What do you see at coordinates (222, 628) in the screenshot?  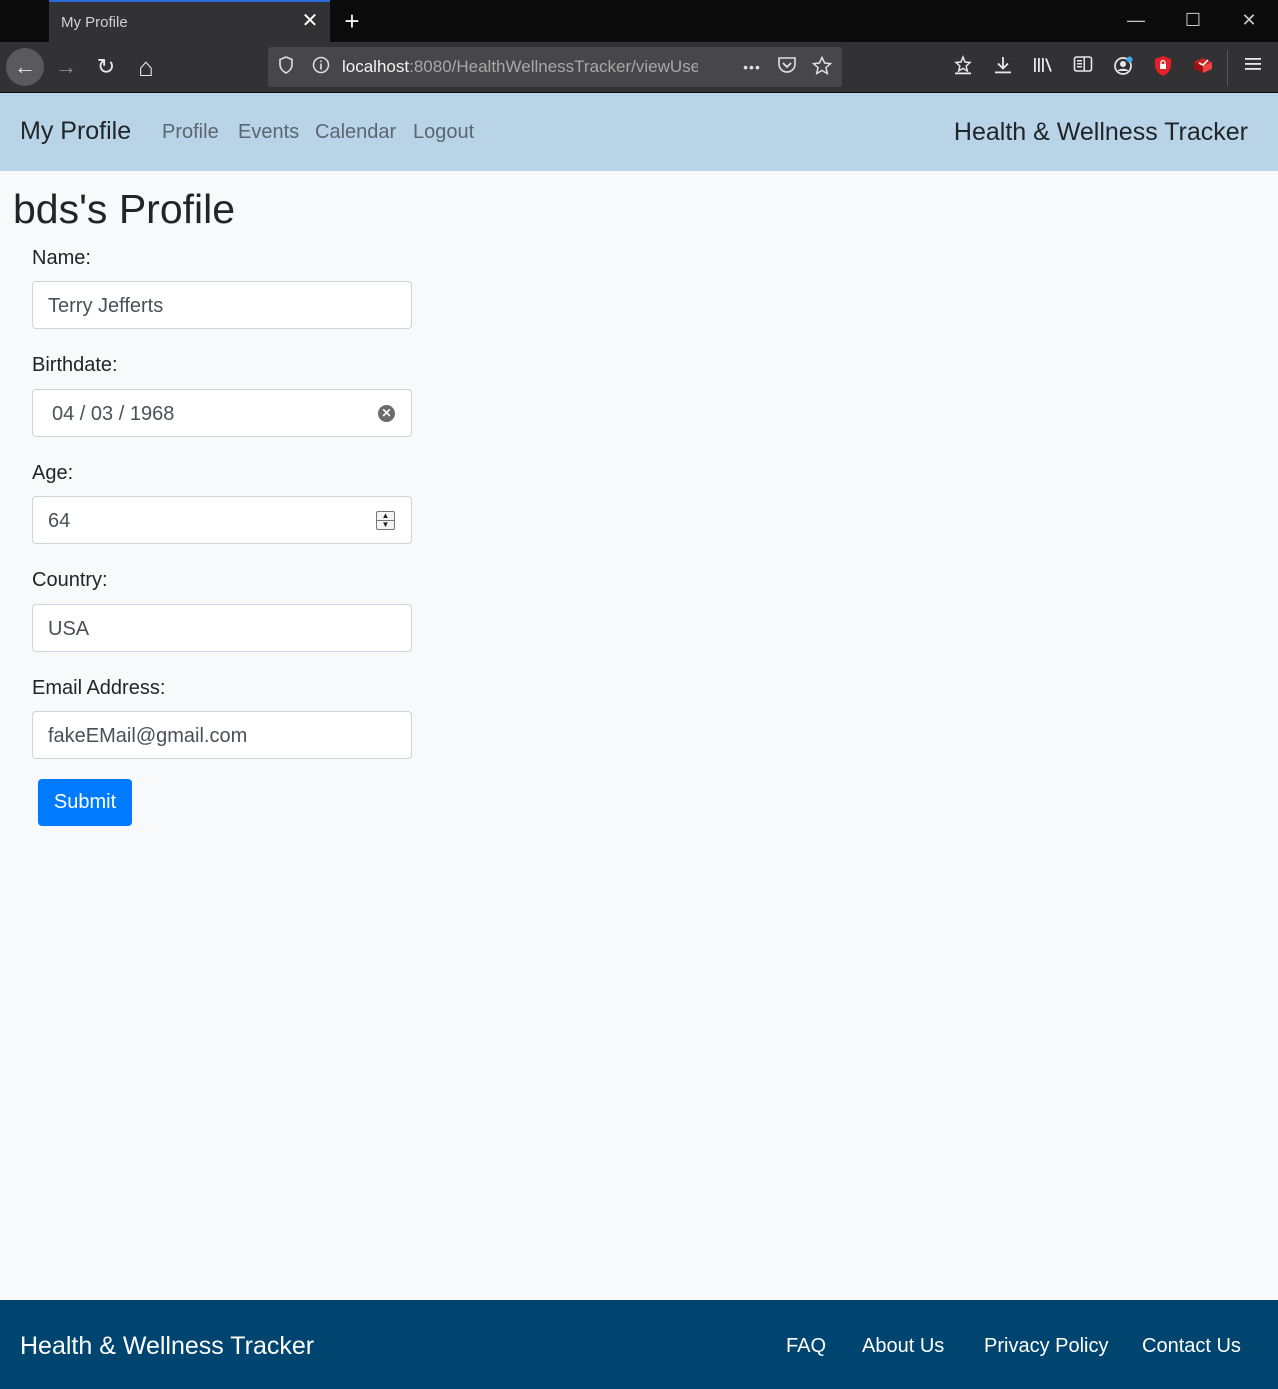 I see `country-field: USA` at bounding box center [222, 628].